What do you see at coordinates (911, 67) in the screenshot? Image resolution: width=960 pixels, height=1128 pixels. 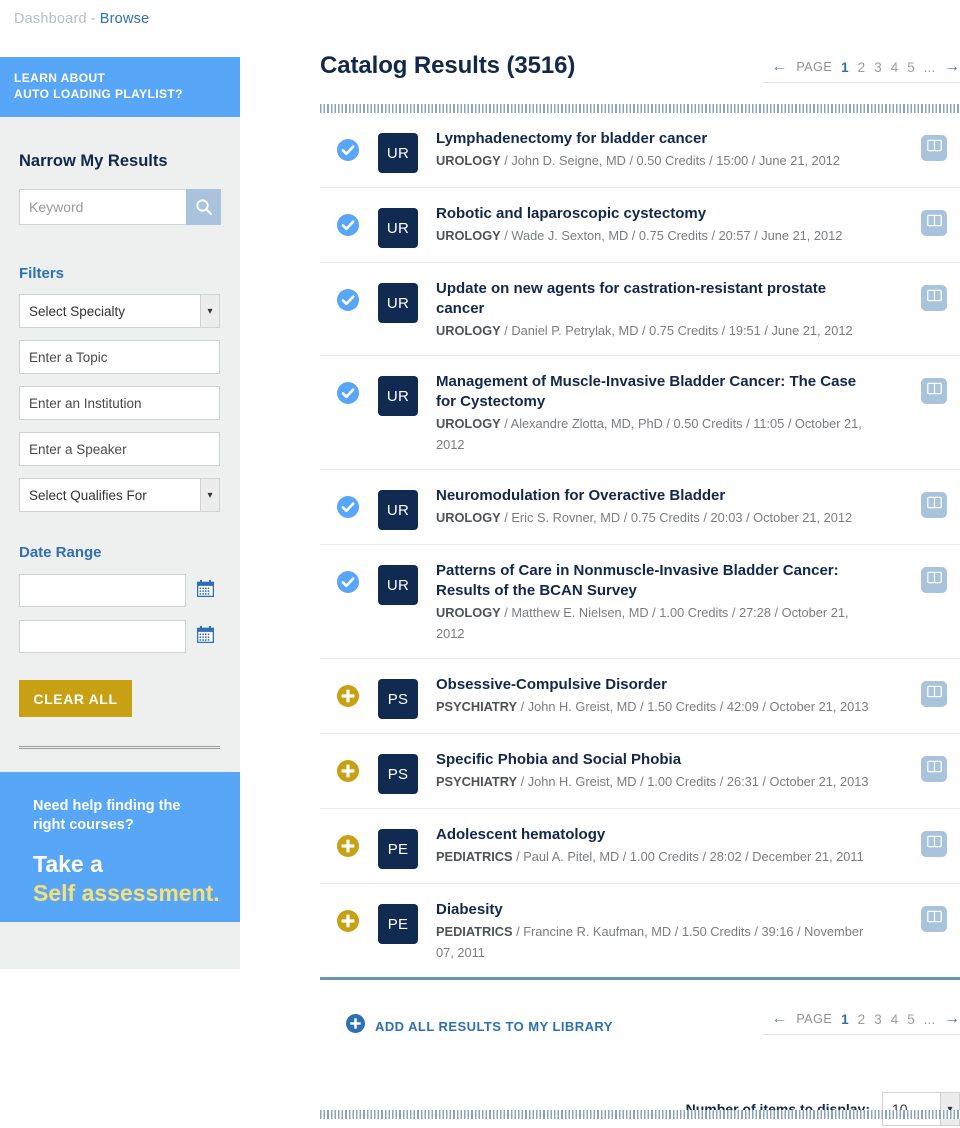 I see `page-5-top: 5` at bounding box center [911, 67].